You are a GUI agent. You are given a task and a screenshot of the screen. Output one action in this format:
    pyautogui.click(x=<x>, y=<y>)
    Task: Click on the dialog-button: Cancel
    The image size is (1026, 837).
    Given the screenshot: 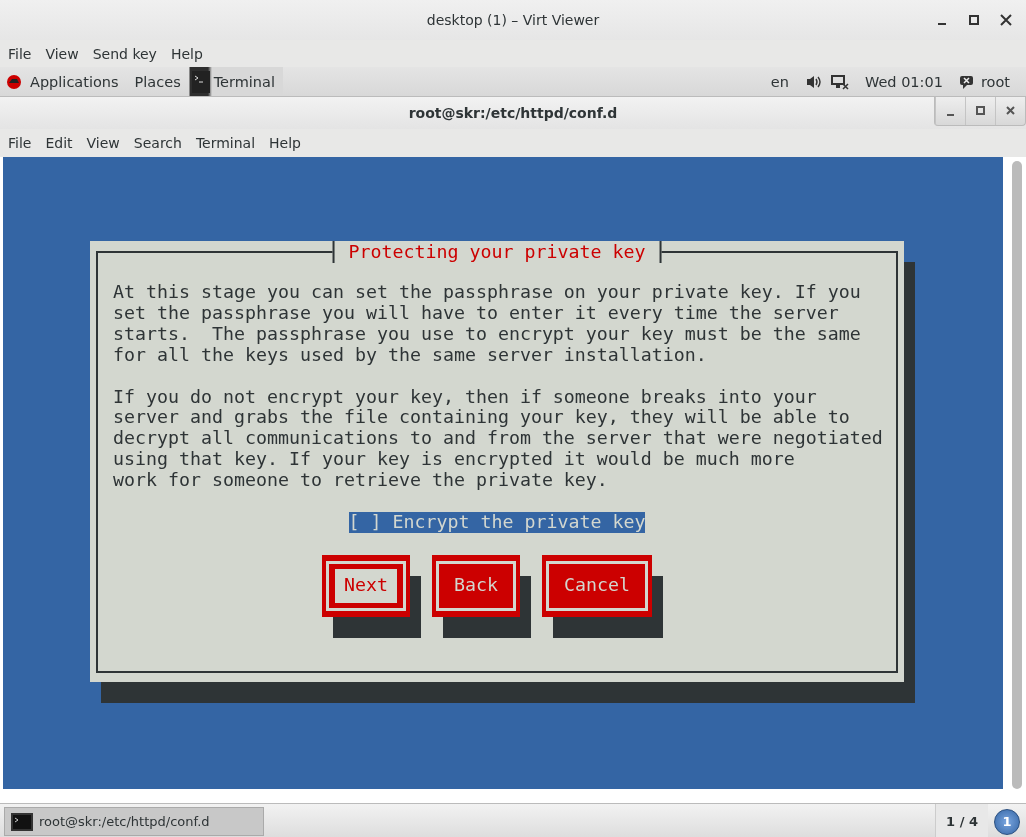 What is the action you would take?
    pyautogui.click(x=597, y=585)
    